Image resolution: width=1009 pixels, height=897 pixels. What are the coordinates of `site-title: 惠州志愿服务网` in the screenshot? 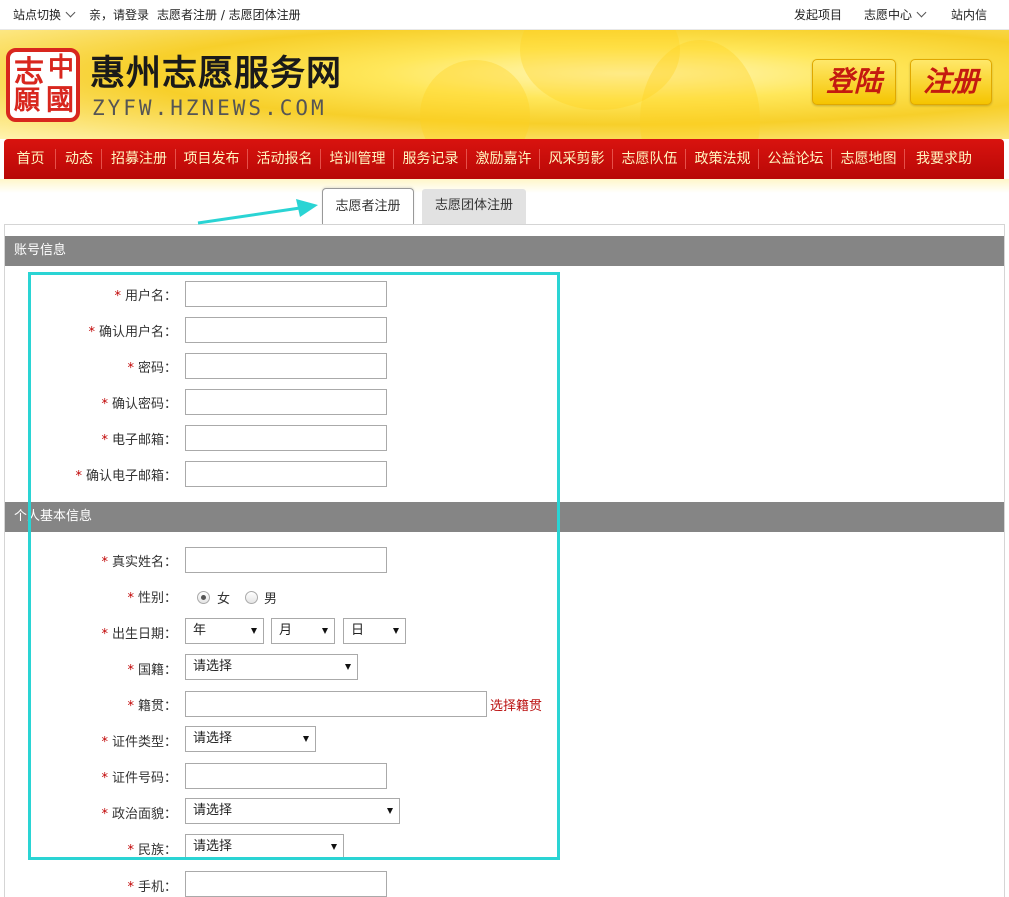 It's located at (216, 74).